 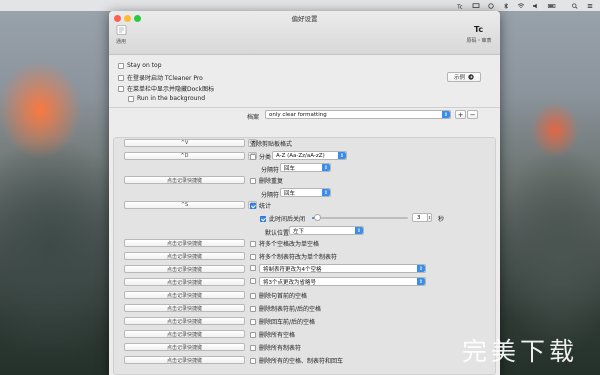 What do you see at coordinates (461, 6) in the screenshot?
I see `tcleaner-menu-icon: Tc` at bounding box center [461, 6].